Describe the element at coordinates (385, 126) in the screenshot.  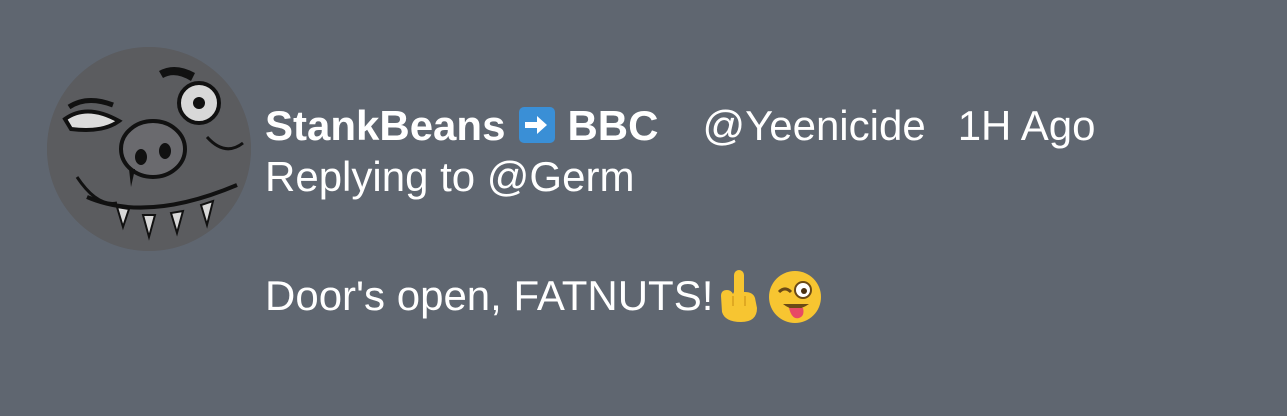
I see `display-name: StankBeans` at that location.